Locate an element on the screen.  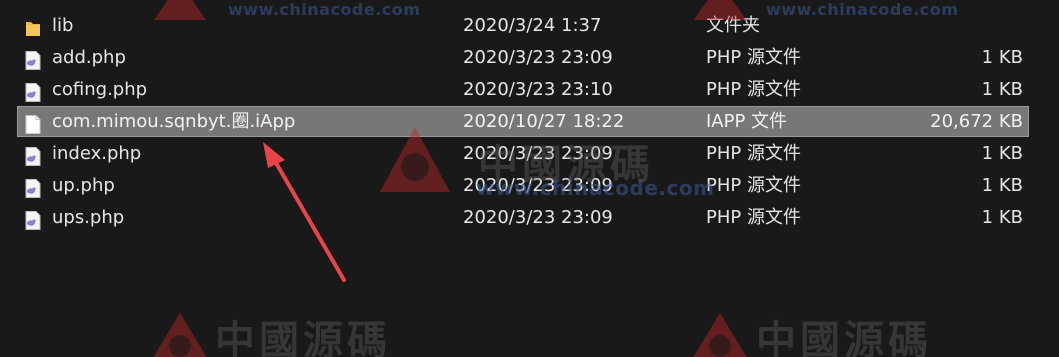
file-row-up-php: up.php 2020/3/23 23:09 PHP 源文件 1 KB is located at coordinates (529, 186).